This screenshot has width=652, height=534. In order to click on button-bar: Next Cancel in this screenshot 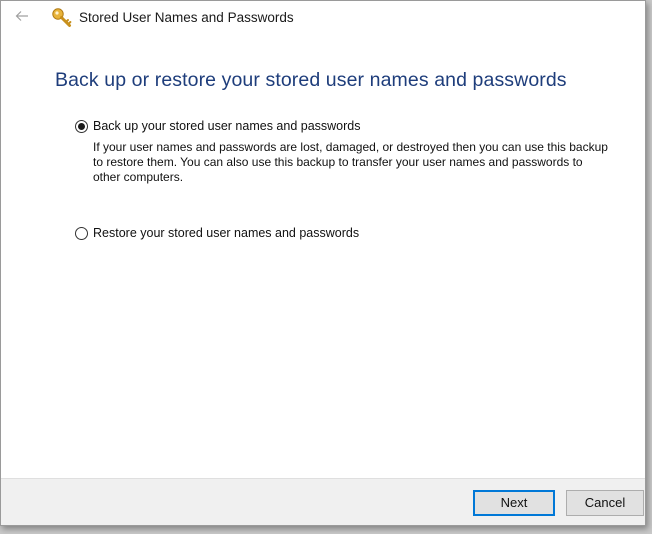, I will do `click(323, 501)`.